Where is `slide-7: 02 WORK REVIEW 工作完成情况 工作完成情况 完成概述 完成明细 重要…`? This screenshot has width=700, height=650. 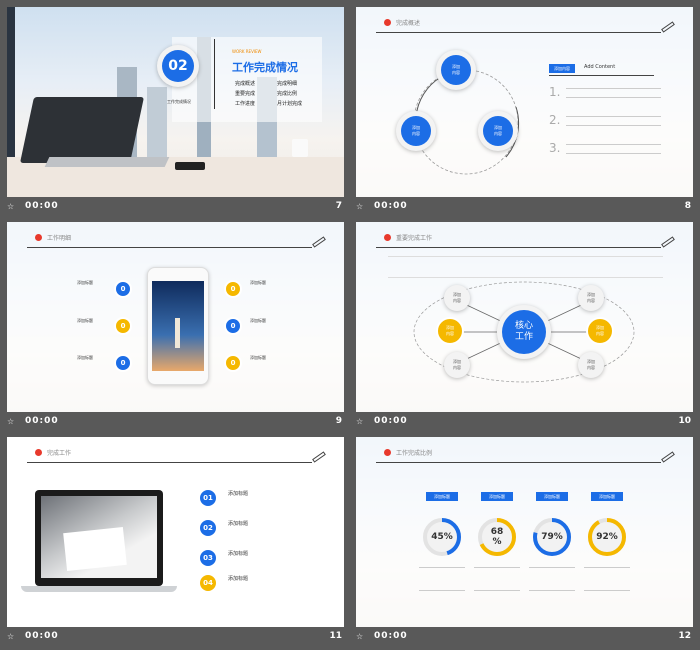 slide-7: 02 WORK REVIEW 工作完成情况 工作完成情况 完成概述 完成明细 重要… is located at coordinates (175, 102).